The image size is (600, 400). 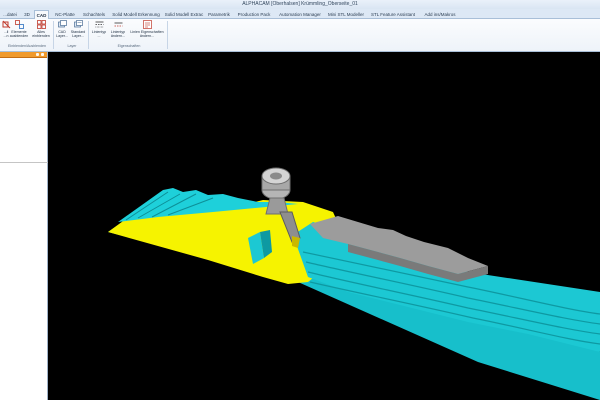 What do you see at coordinates (19, 24) in the screenshot?
I see `hide-elements-icon` at bounding box center [19, 24].